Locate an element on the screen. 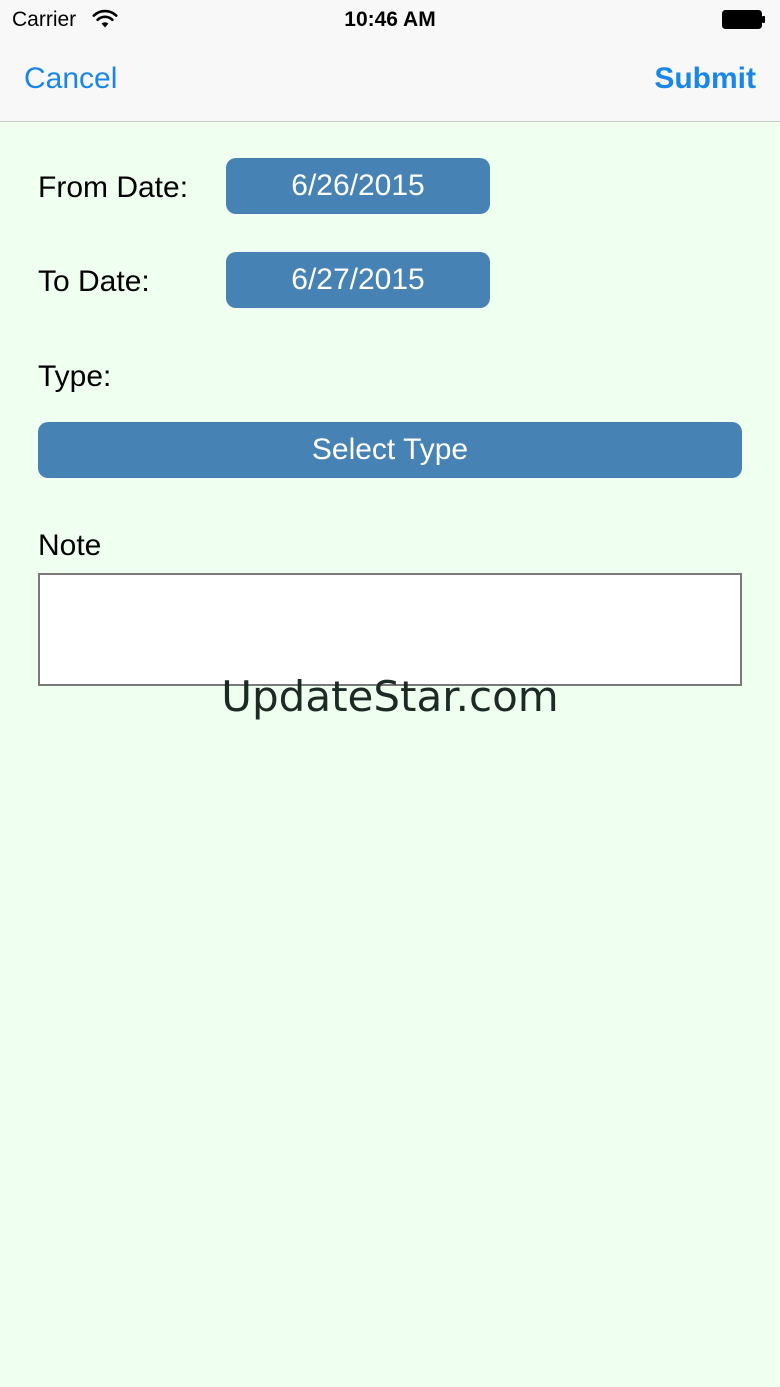 The width and height of the screenshot is (780, 1387). status-bar: Carrier 10:46 AM is located at coordinates (390, 20).